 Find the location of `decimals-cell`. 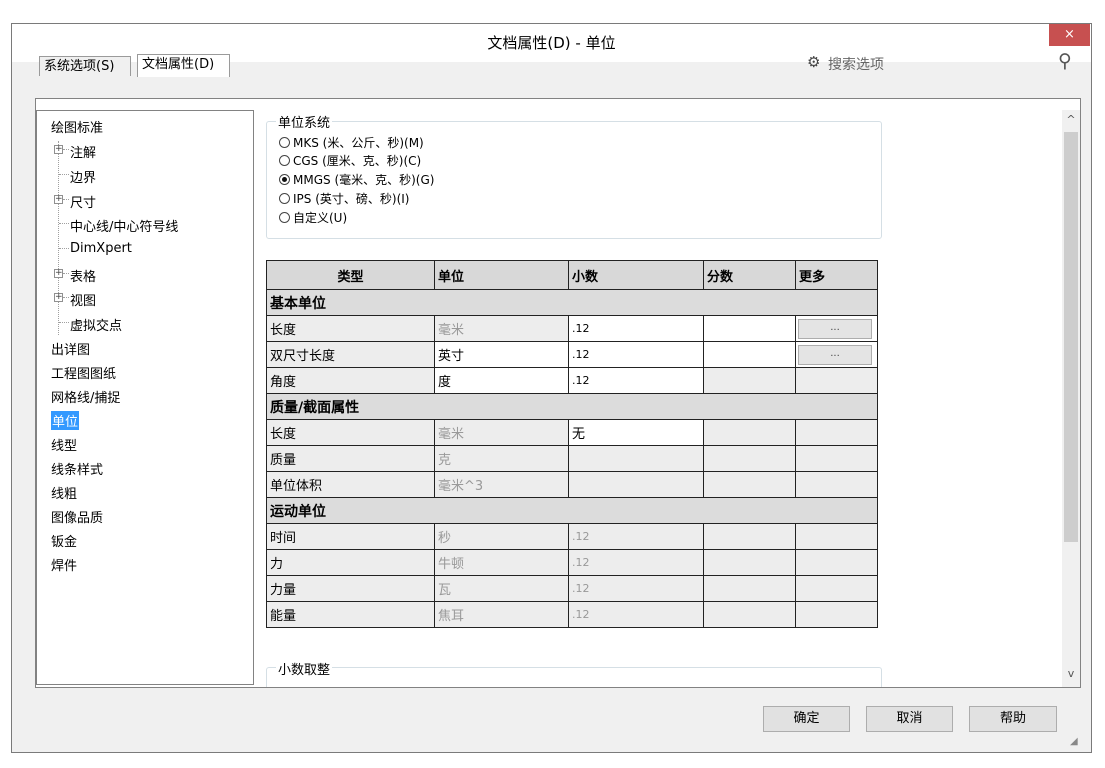

decimals-cell is located at coordinates (636, 458).